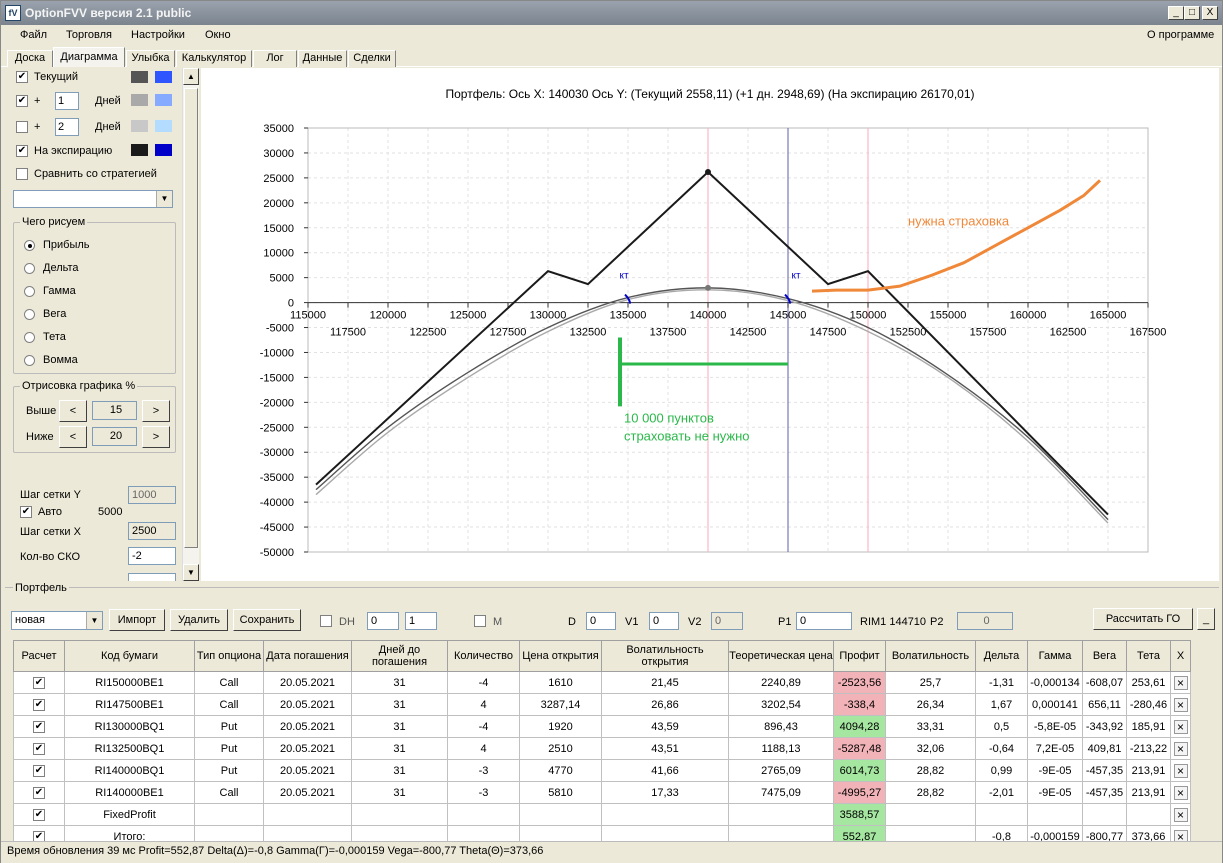  What do you see at coordinates (51, 268) in the screenshot?
I see `radio-delta: Дельта` at bounding box center [51, 268].